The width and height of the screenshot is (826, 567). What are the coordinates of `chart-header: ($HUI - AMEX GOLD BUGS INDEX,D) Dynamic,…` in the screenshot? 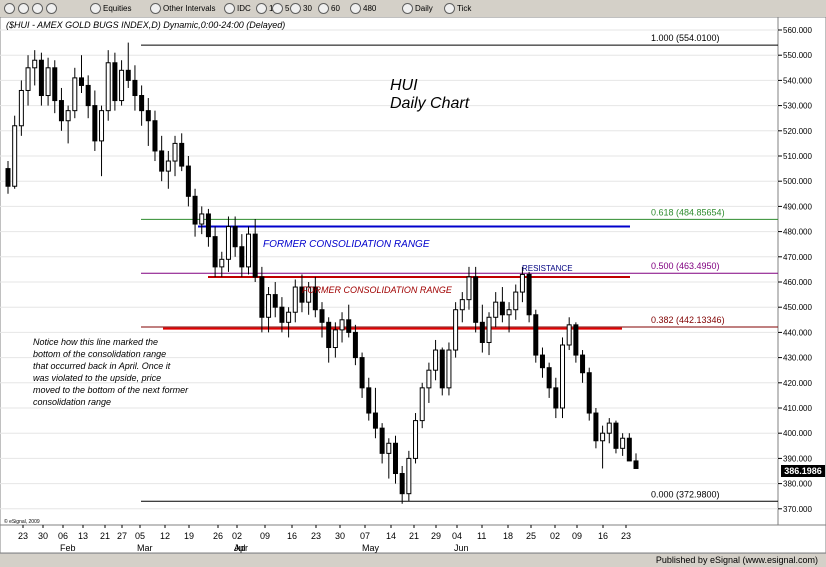 It's located at (145, 25).